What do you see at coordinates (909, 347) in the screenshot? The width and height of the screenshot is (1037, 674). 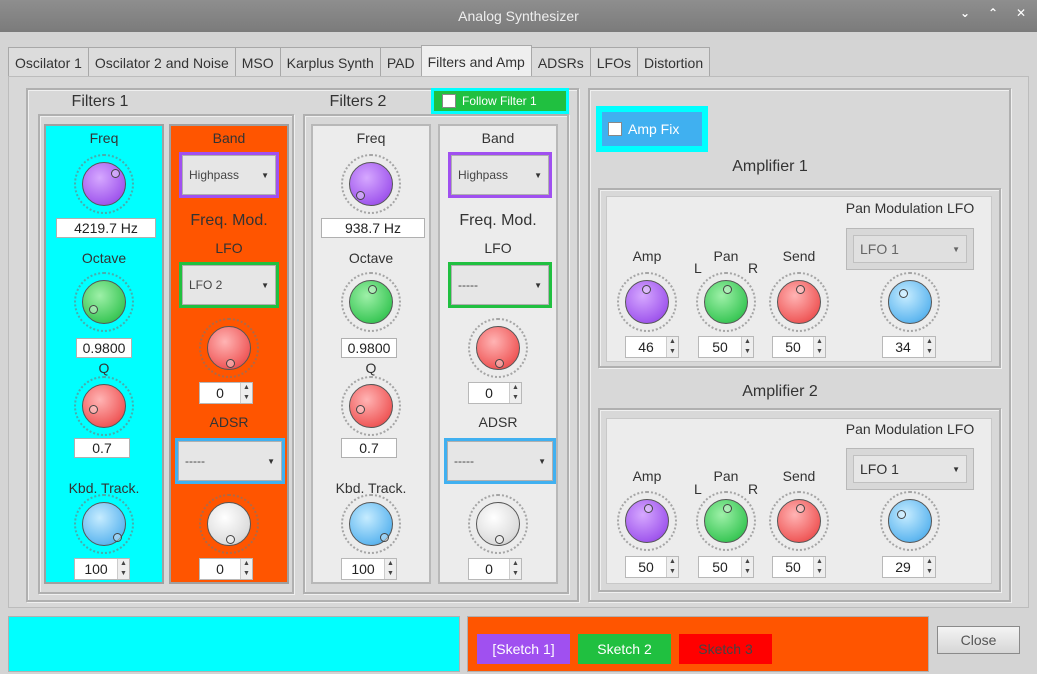 I see `pan-mod-lfo-spinbox: 34 ▲ ▼` at bounding box center [909, 347].